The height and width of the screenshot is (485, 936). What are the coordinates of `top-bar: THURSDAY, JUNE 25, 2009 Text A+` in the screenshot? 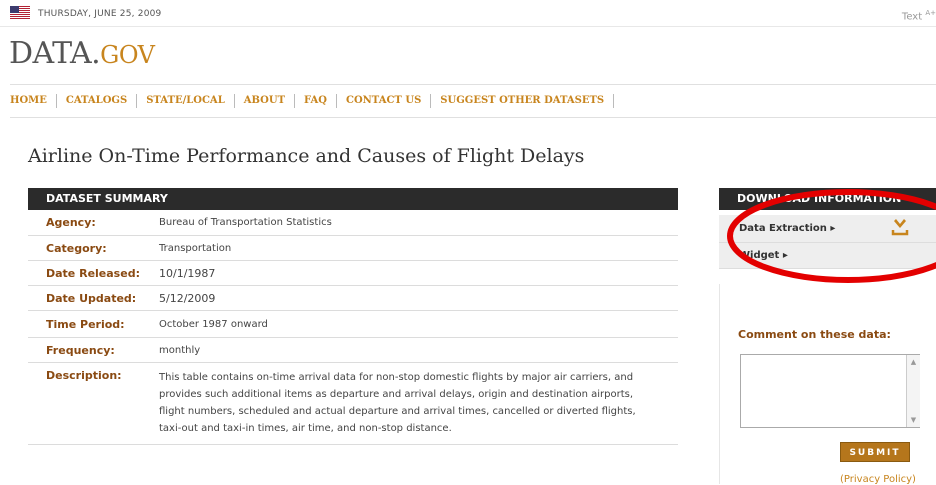 It's located at (468, 13).